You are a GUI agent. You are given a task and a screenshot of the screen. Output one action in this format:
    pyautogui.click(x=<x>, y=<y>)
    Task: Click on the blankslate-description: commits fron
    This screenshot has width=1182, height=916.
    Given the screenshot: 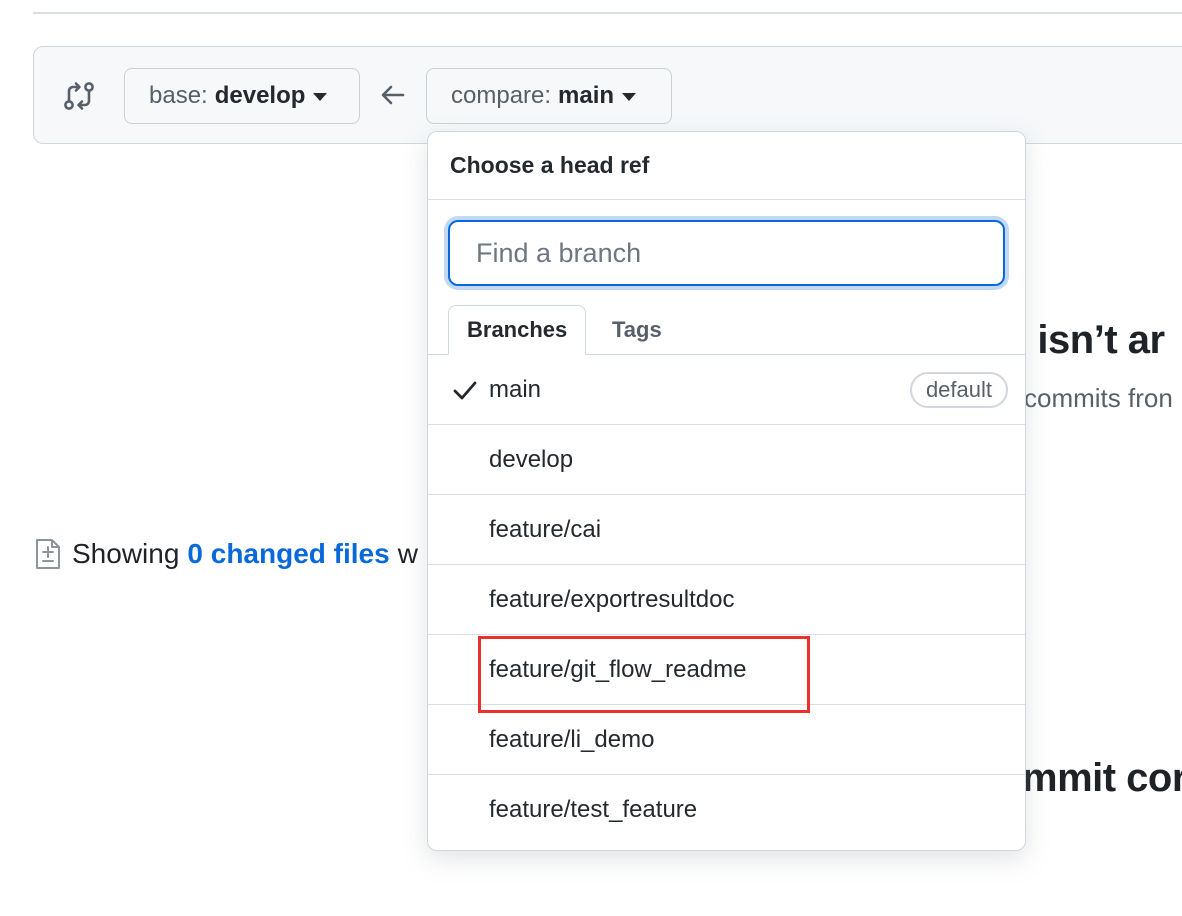 What is the action you would take?
    pyautogui.click(x=1098, y=398)
    